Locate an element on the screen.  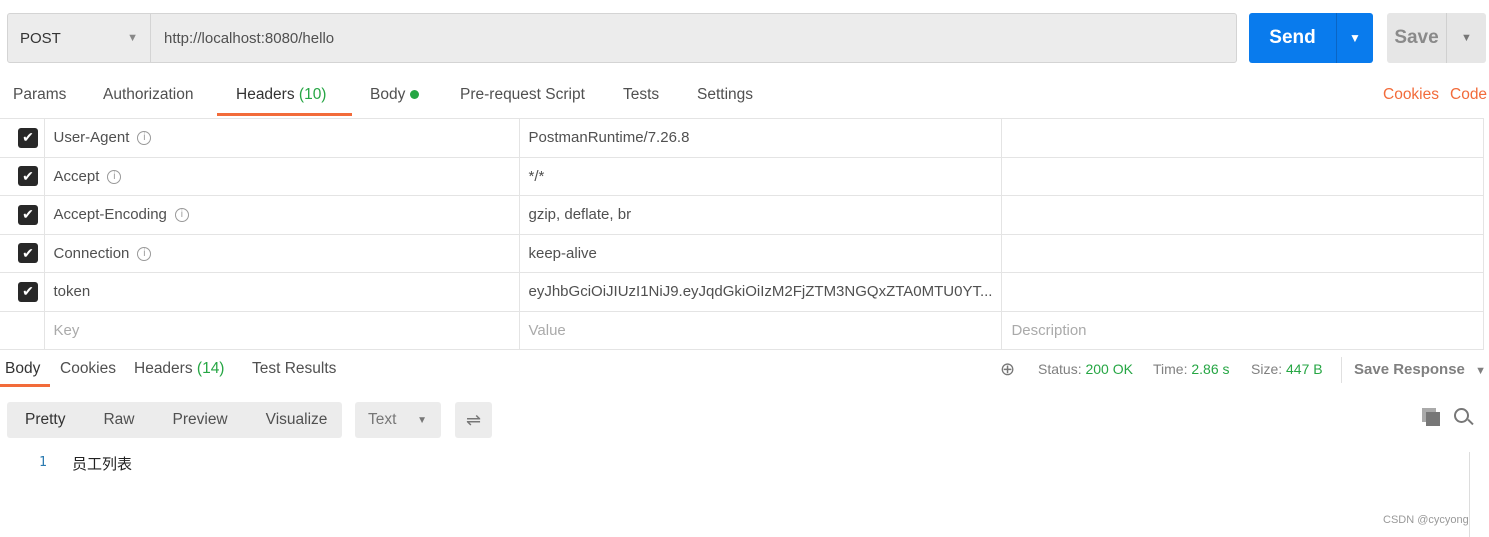
header-key: Accept i is located at coordinates (281, 176).